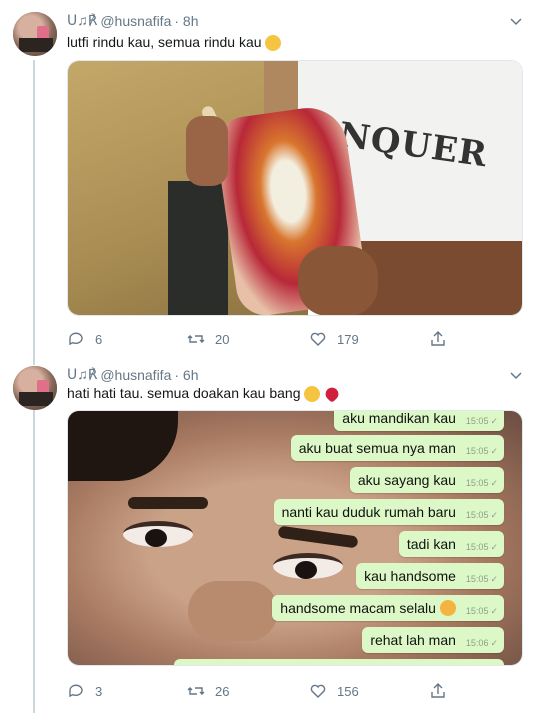 Image resolution: width=537 pixels, height=713 pixels. Describe the element at coordinates (388, 512) in the screenshot. I see `chat-bubble: nanti kau duduk rumah baru 15:05 ✓` at that location.